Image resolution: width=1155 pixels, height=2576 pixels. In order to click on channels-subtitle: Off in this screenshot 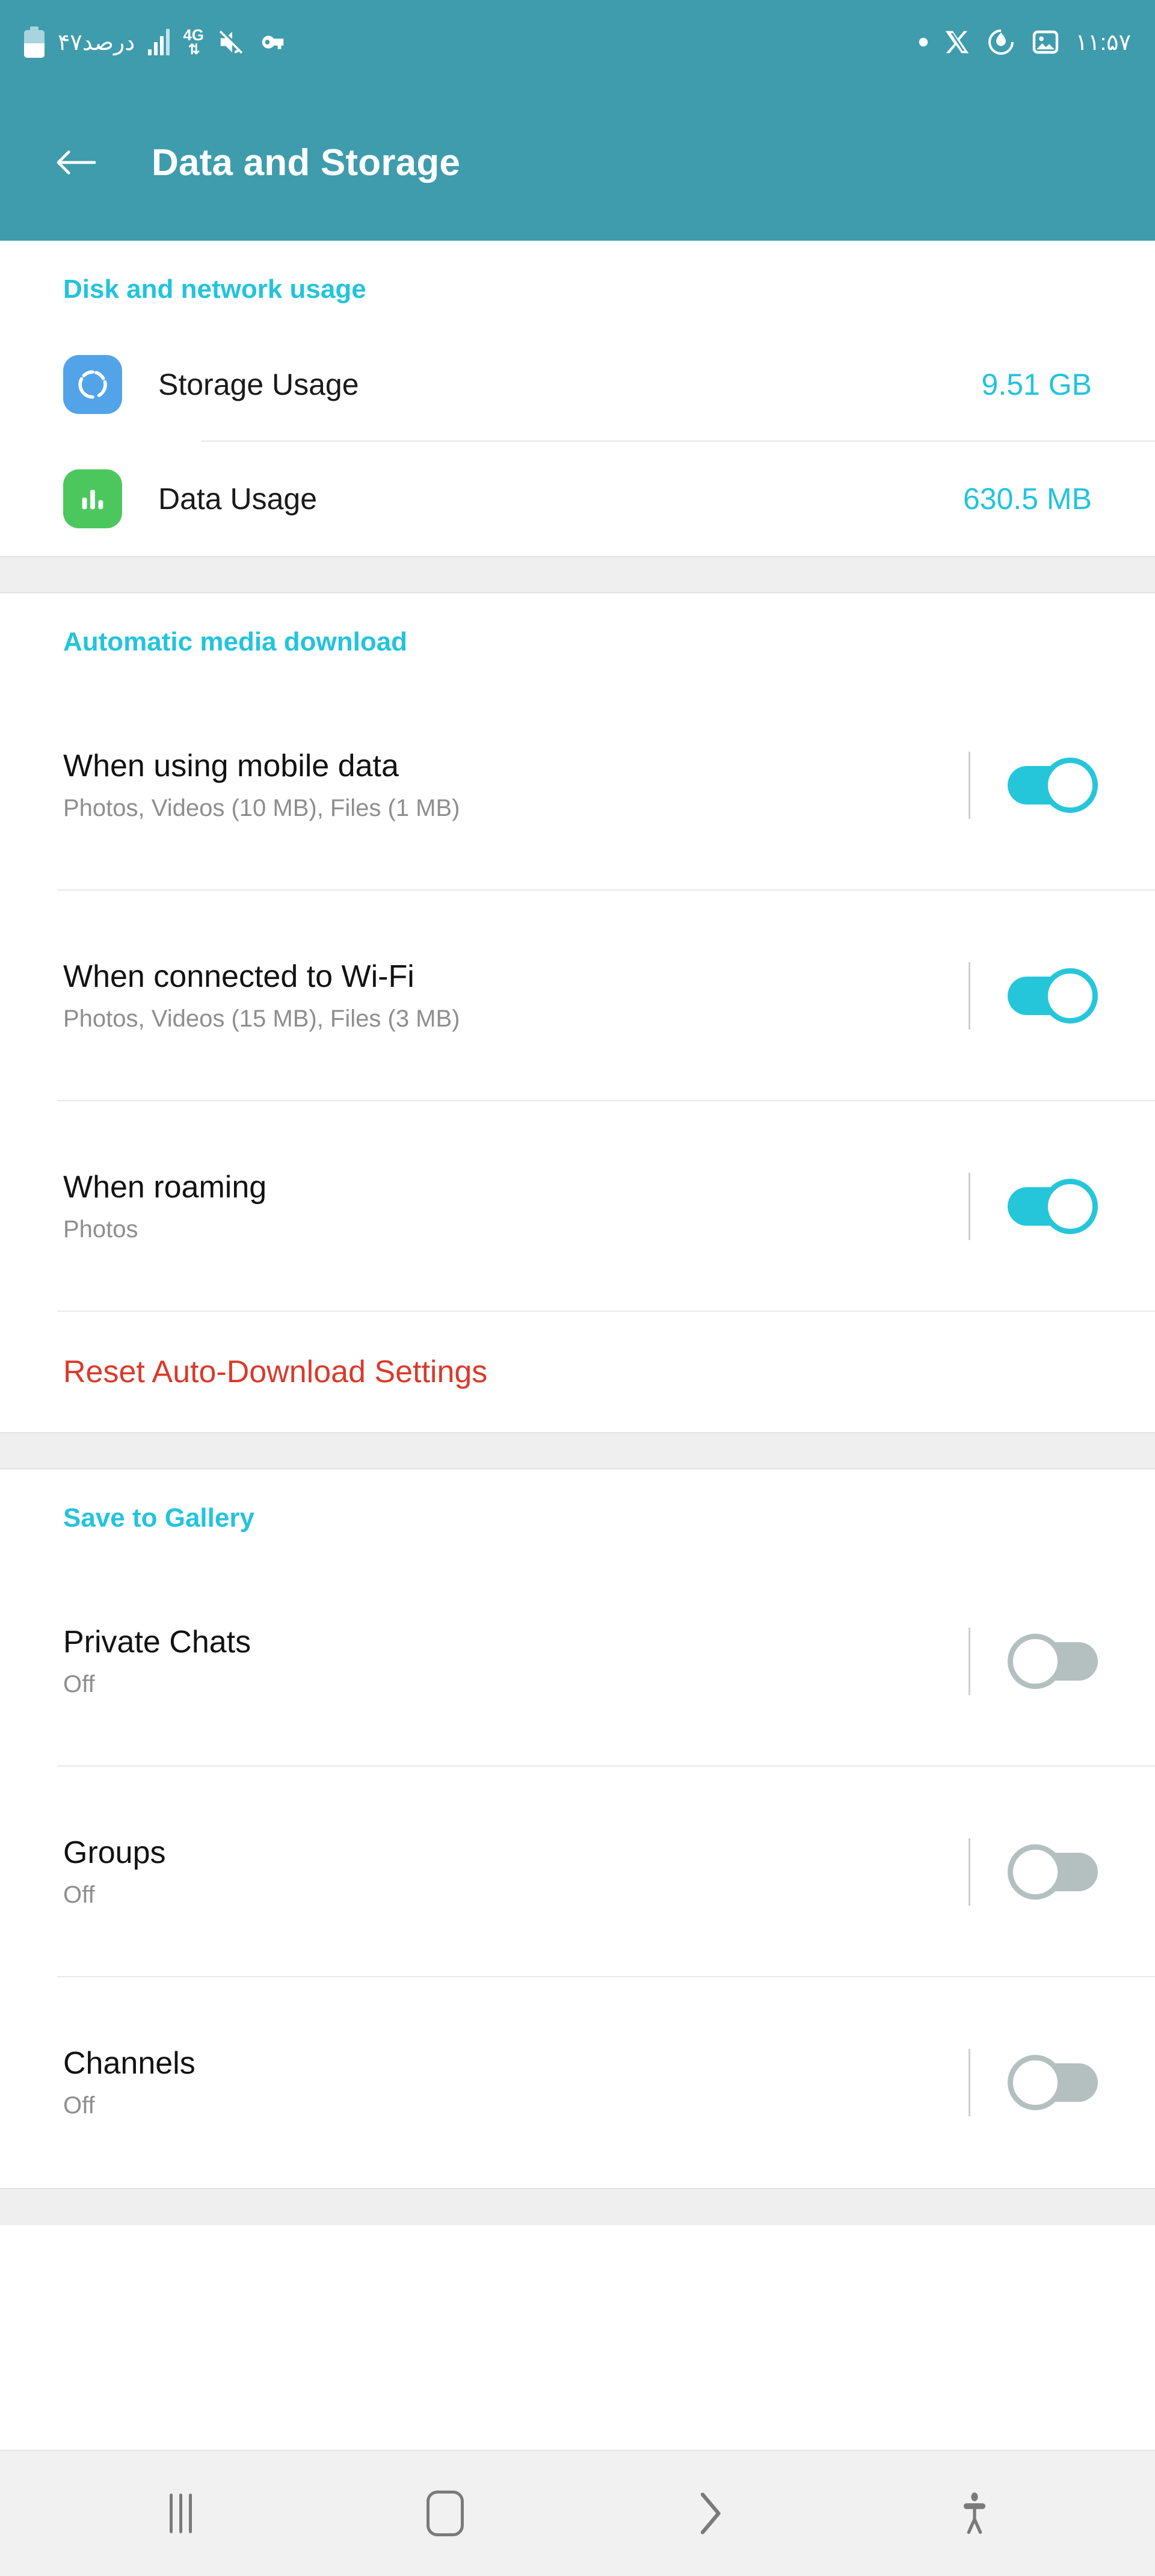, I will do `click(79, 2105)`.